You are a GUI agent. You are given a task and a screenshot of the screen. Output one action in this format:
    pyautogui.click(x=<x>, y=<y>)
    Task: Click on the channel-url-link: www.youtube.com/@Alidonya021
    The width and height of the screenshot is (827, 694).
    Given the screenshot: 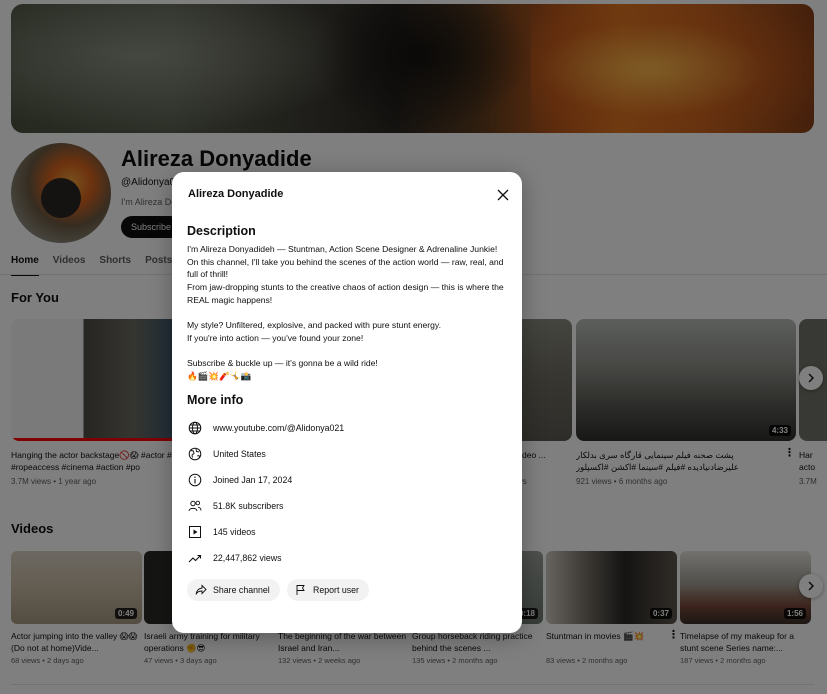 What is the action you would take?
    pyautogui.click(x=278, y=428)
    